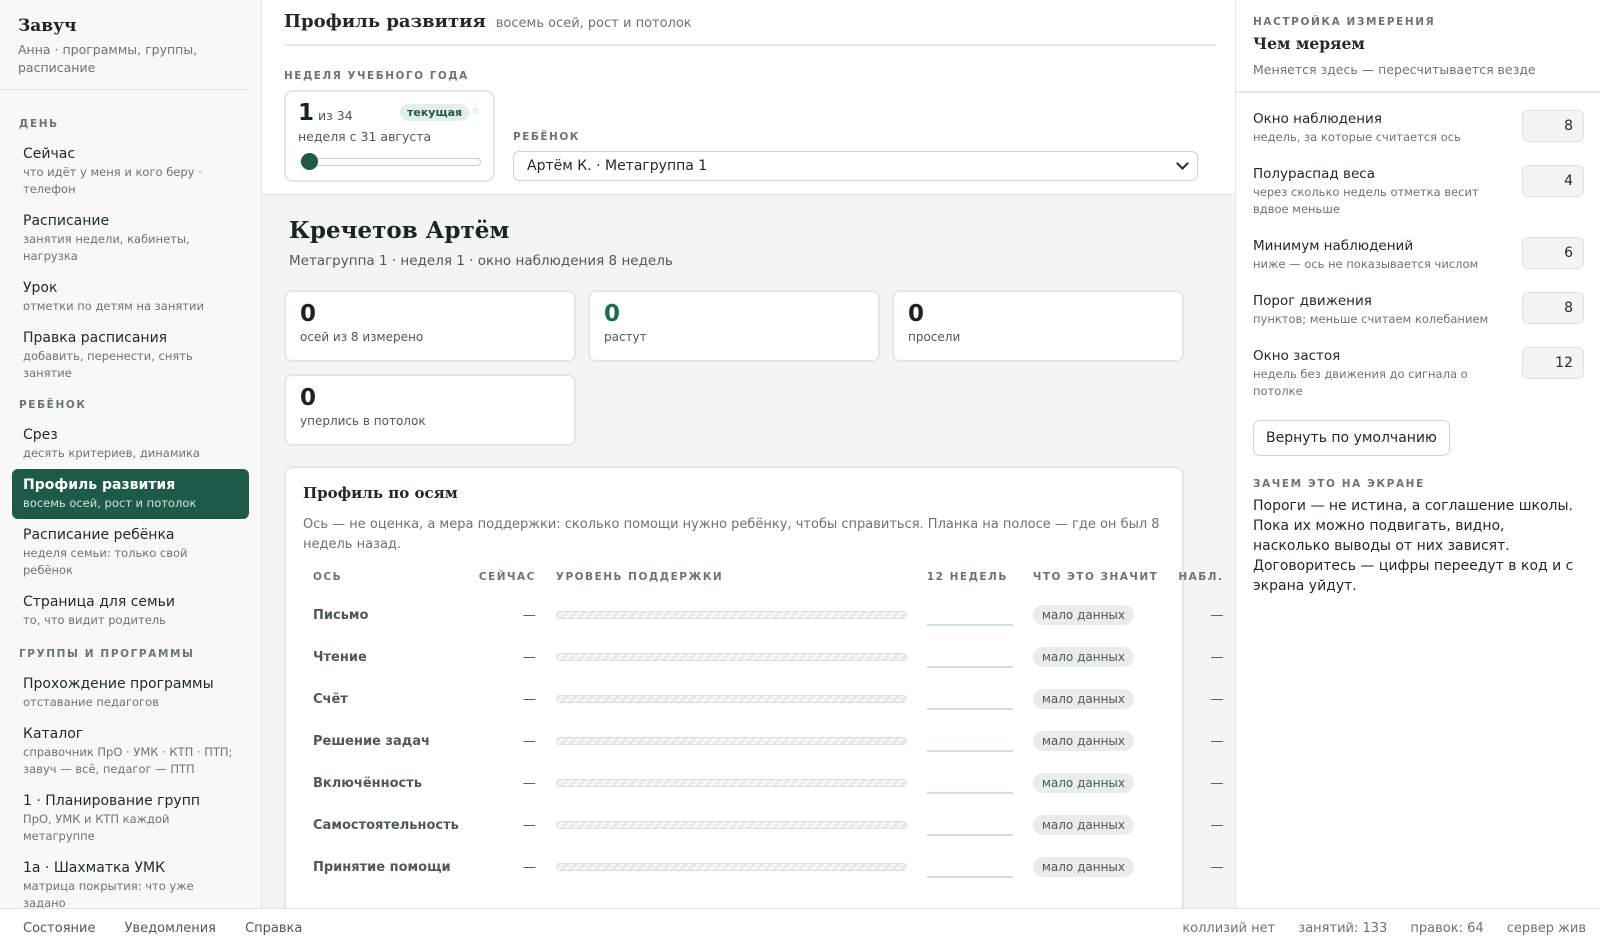 The width and height of the screenshot is (1600, 943). What do you see at coordinates (1553, 253) in the screenshot?
I see `min-observations-input: 6` at bounding box center [1553, 253].